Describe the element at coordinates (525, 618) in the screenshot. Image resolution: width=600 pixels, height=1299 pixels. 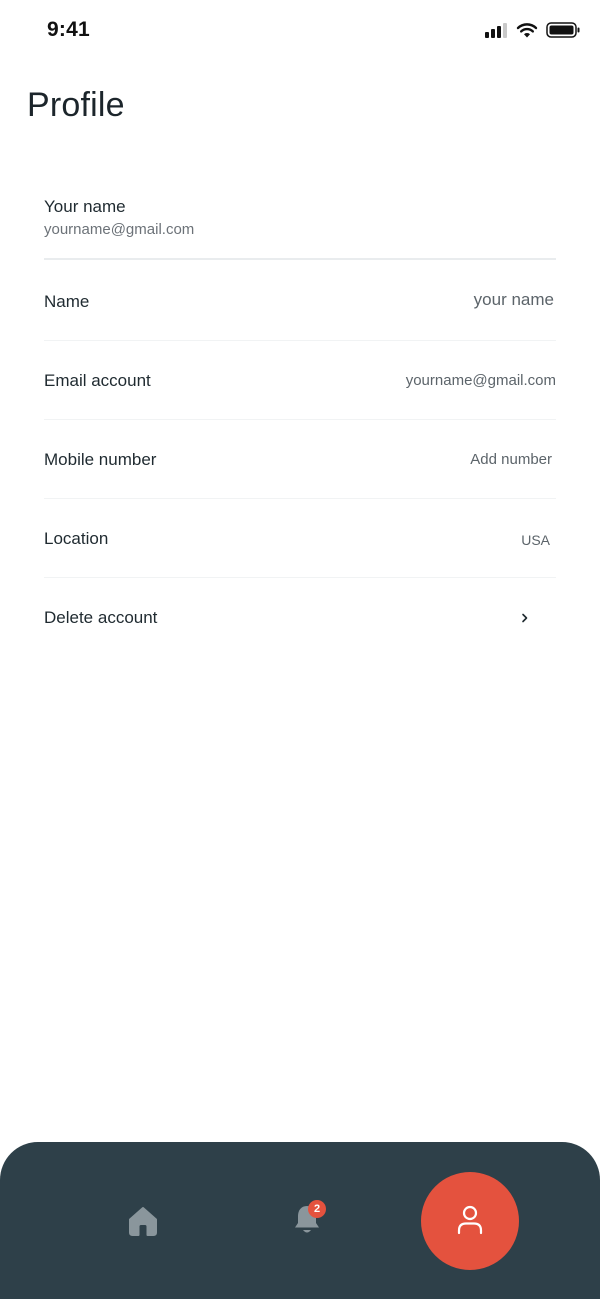
I see `chevron-right-icon` at that location.